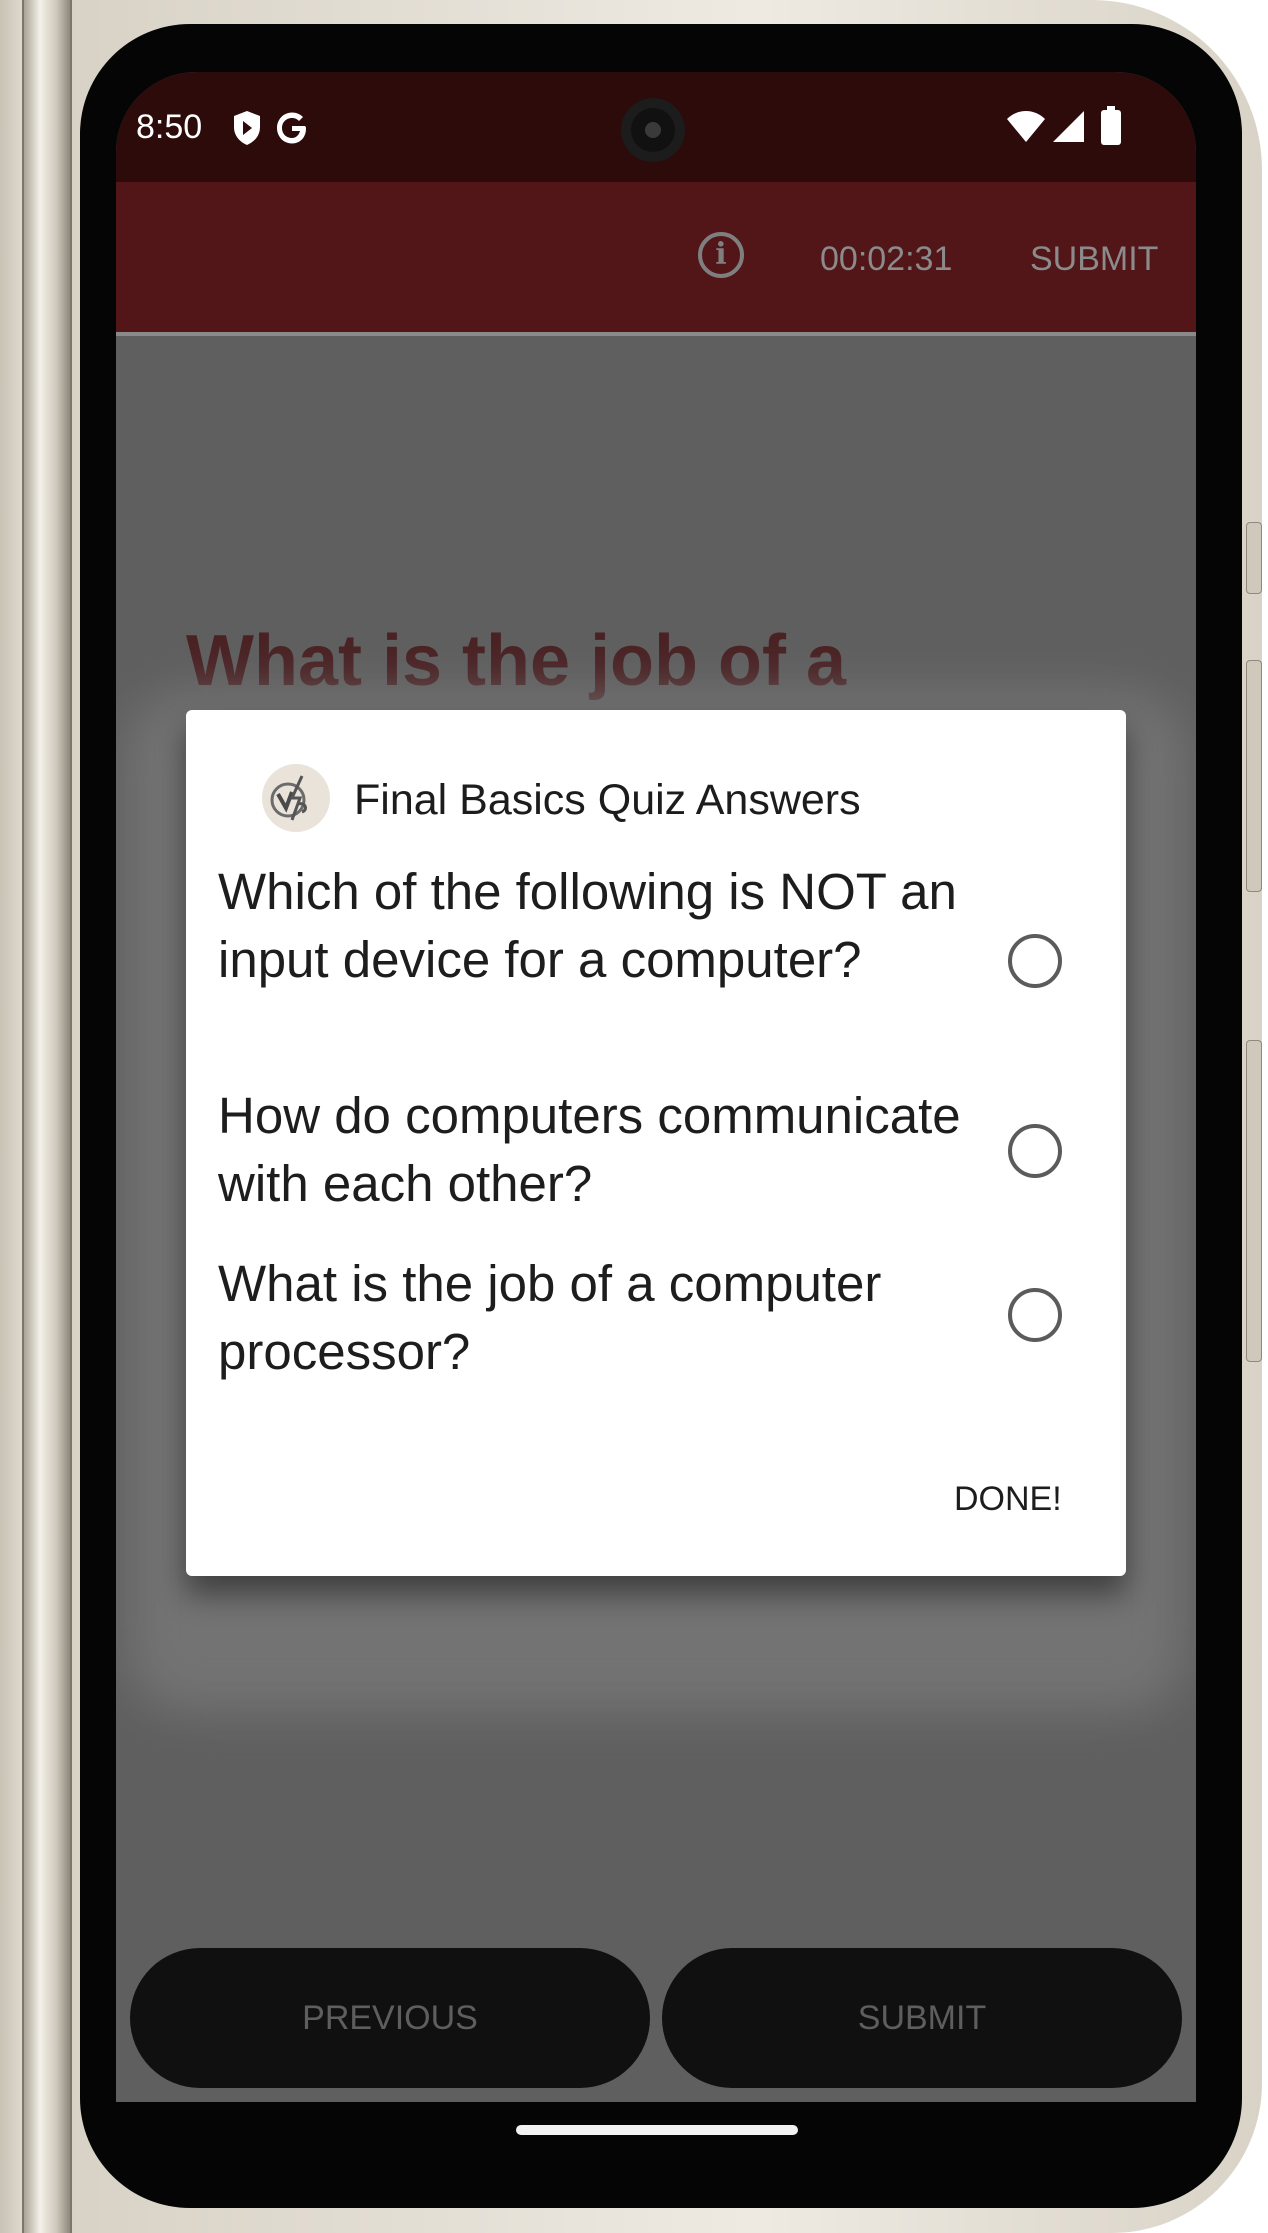 The height and width of the screenshot is (2233, 1268). I want to click on front-camera, so click(653, 130).